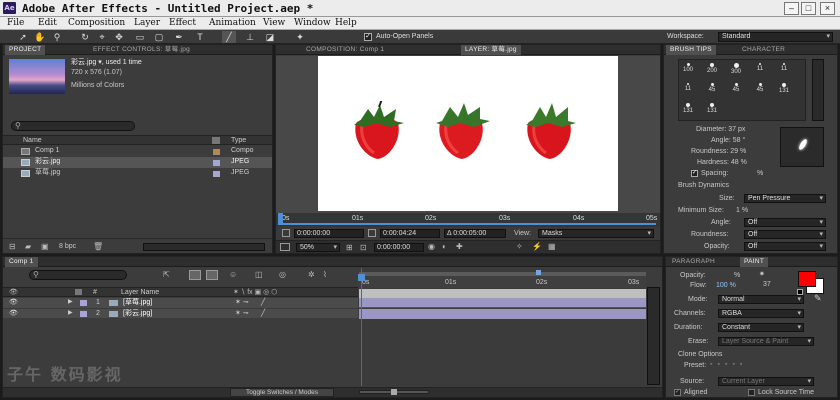 This screenshot has width=840, height=400. I want to click on brush-tip: 100, so click(688, 69).